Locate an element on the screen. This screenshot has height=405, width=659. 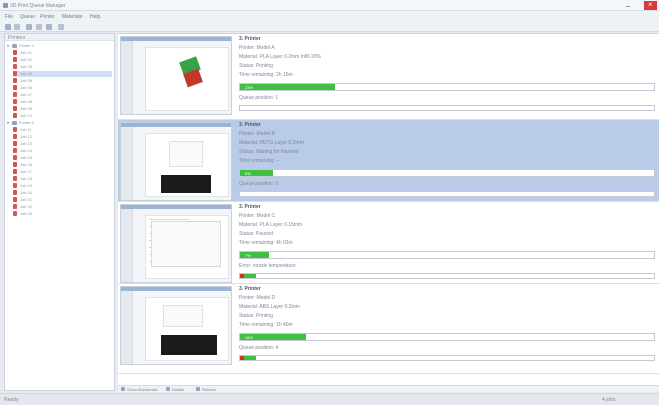
tree-item-label: Job 09 is located at coordinates (26, 108).